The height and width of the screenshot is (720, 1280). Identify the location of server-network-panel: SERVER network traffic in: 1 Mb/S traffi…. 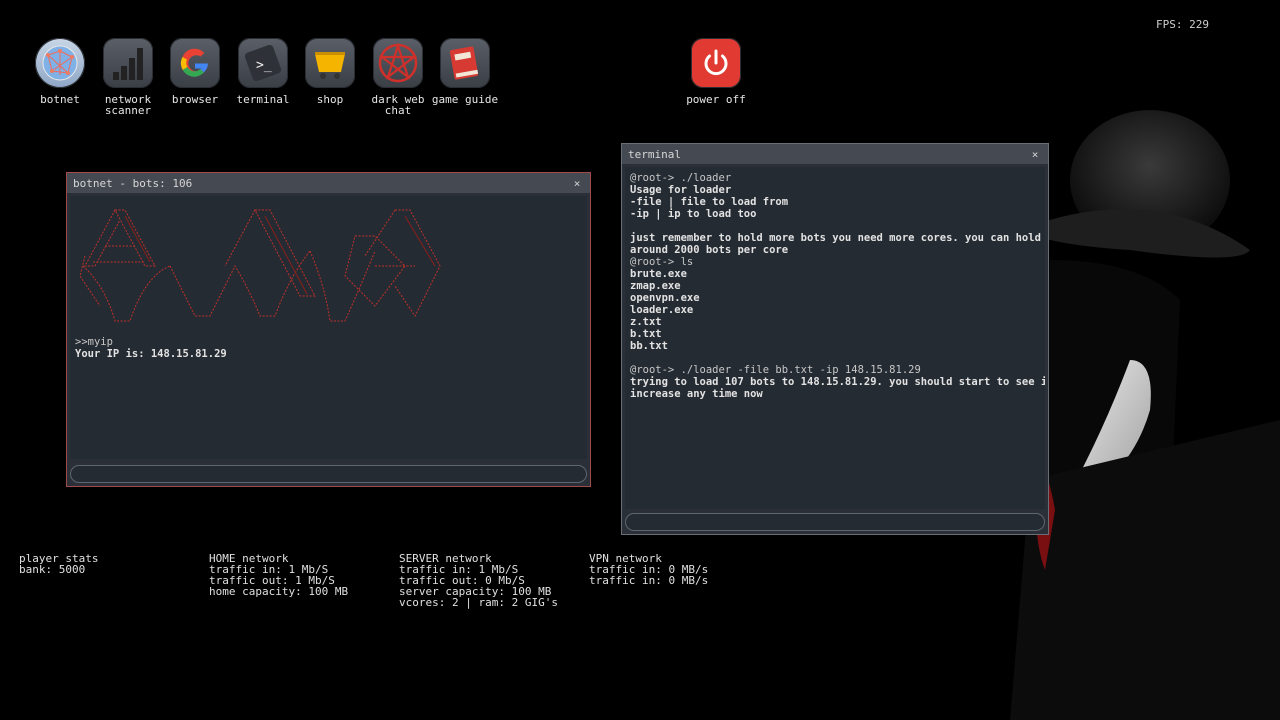
(478, 580).